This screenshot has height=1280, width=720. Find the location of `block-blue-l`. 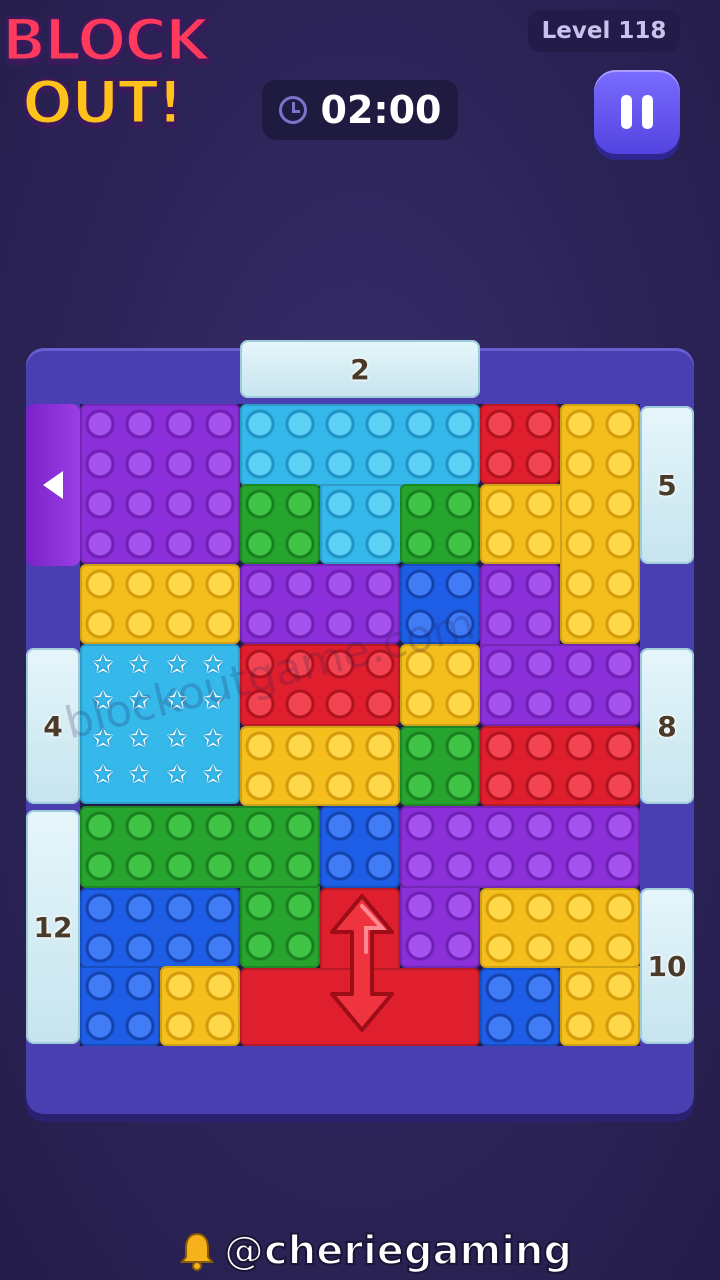

block-blue-l is located at coordinates (160, 928).